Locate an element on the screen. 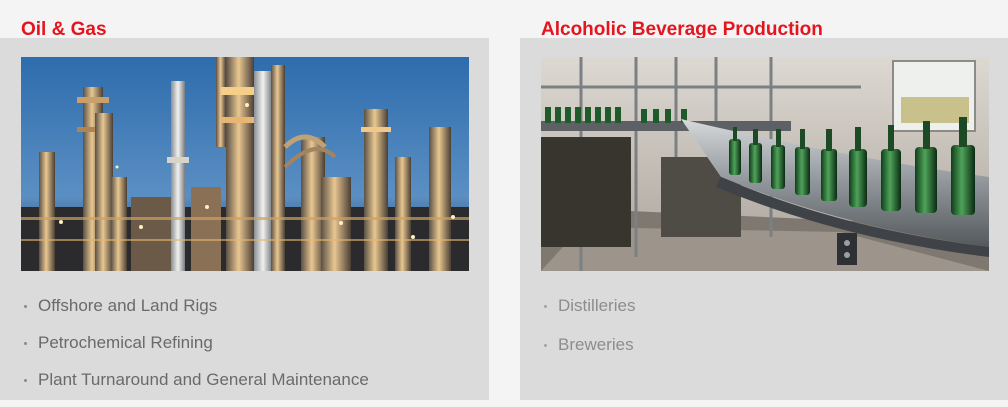 The height and width of the screenshot is (407, 1008). list-item: Breweries is located at coordinates (589, 354).